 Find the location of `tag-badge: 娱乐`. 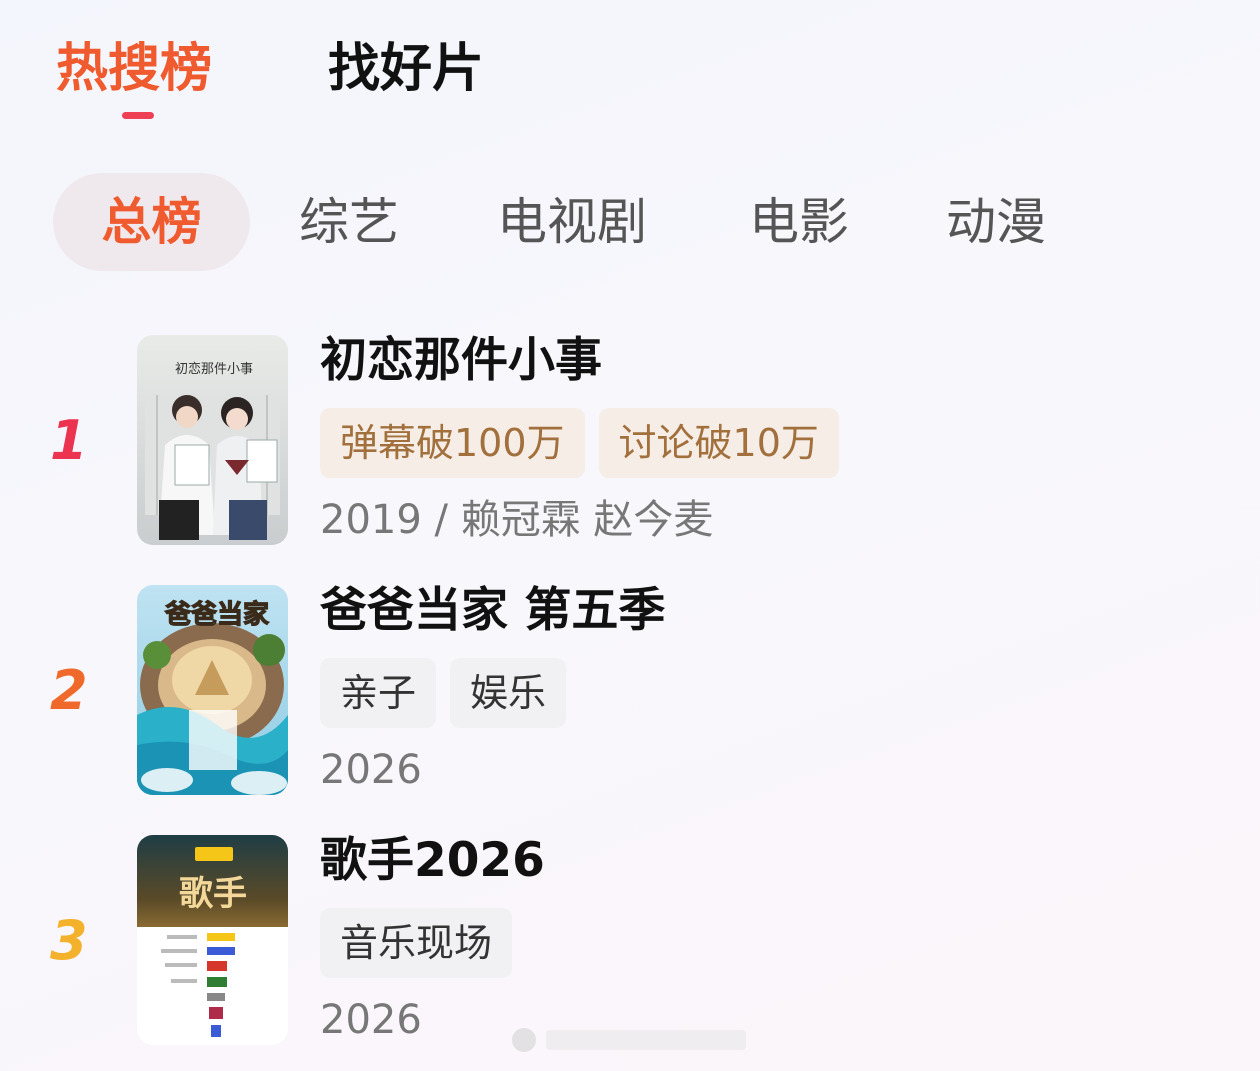

tag-badge: 娱乐 is located at coordinates (508, 693).